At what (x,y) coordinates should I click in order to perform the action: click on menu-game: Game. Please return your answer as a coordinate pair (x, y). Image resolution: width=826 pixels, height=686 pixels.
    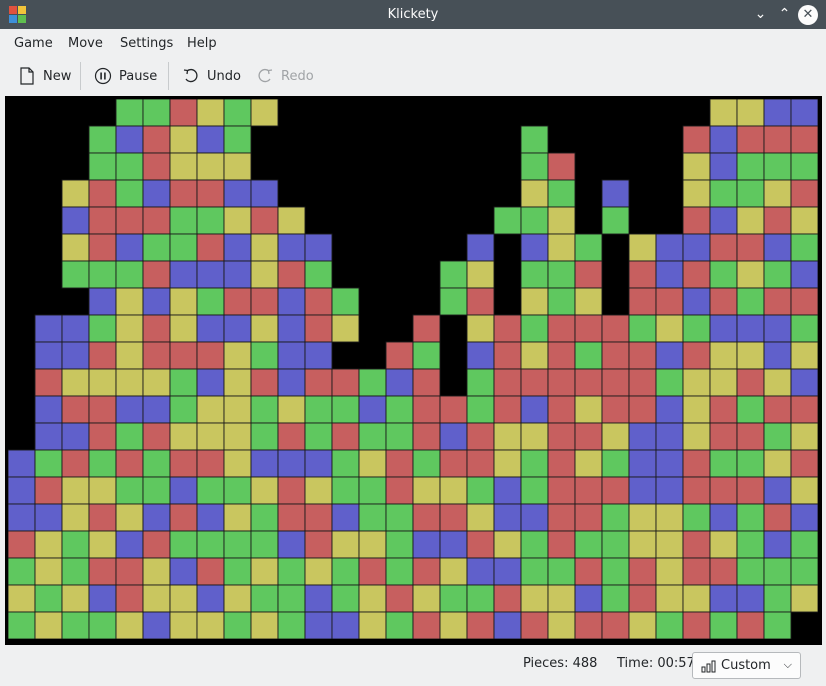
    Looking at the image, I should click on (33, 43).